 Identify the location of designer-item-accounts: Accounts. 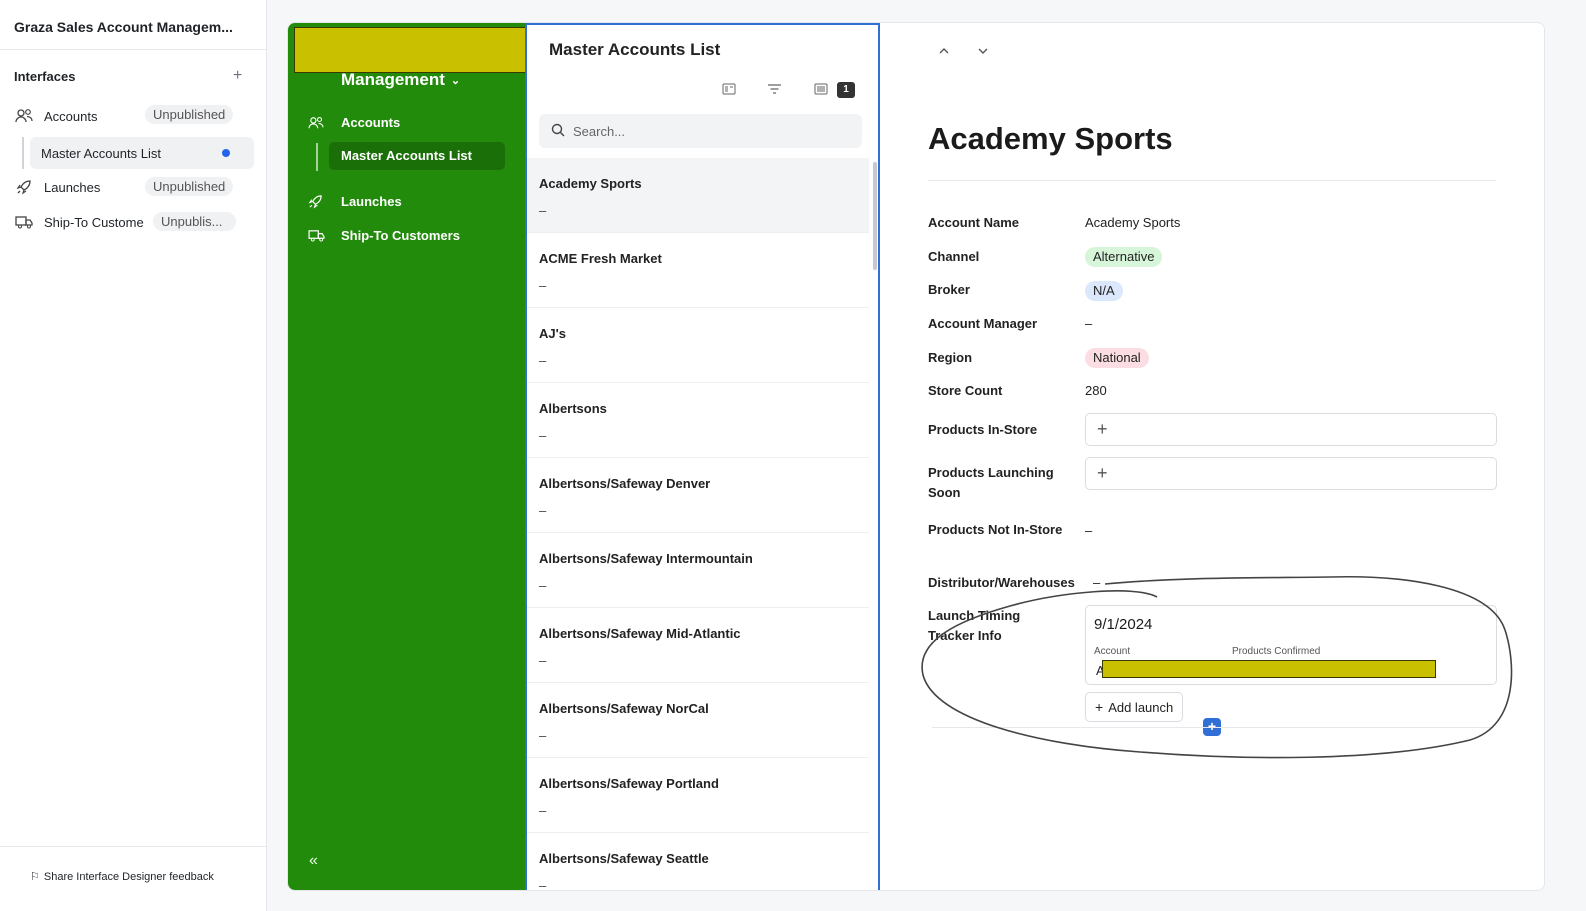
(55, 116).